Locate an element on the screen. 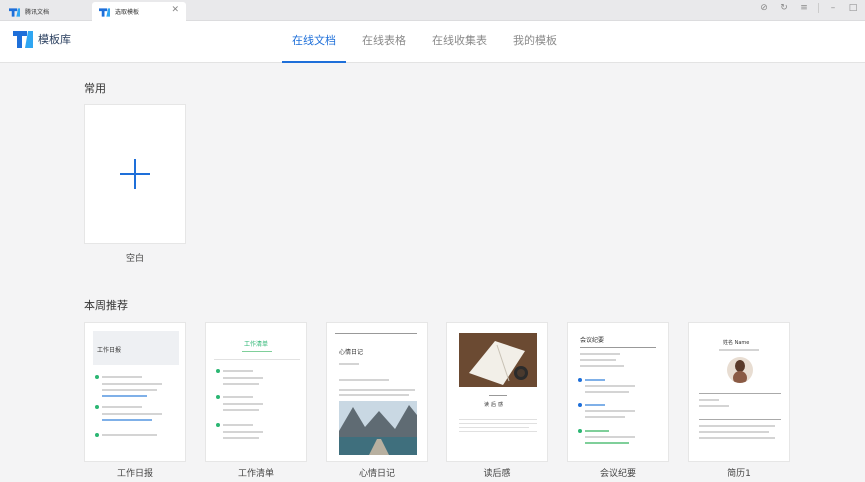 This screenshot has height=482, width=865. template-library-logo: 模板库 is located at coordinates (41, 39).